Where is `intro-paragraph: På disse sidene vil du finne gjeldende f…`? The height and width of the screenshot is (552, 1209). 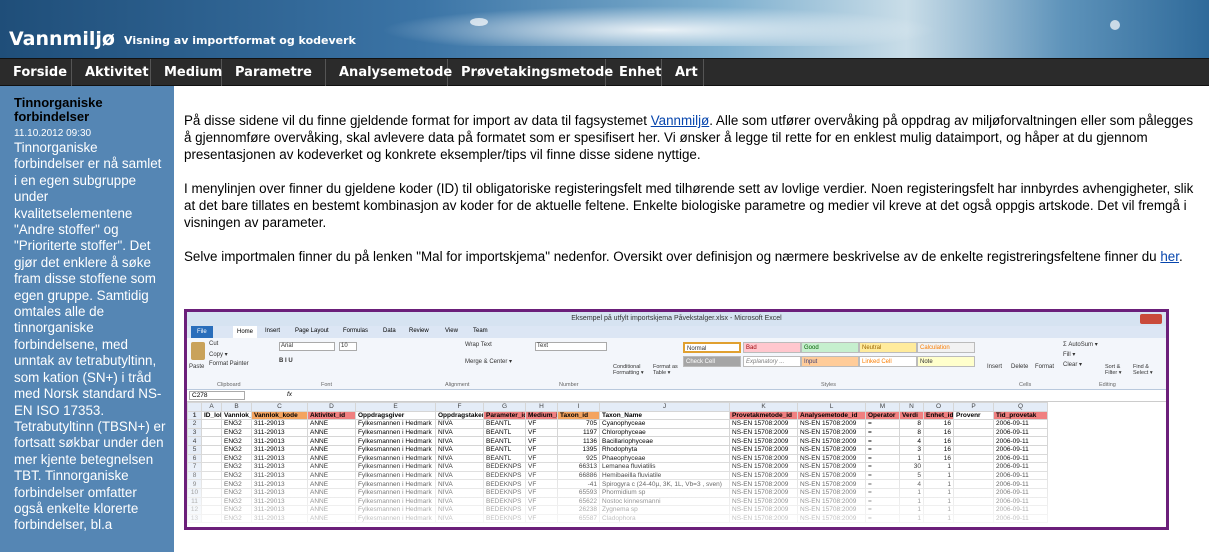 intro-paragraph: På disse sidene vil du finne gjeldende f… is located at coordinates (689, 137).